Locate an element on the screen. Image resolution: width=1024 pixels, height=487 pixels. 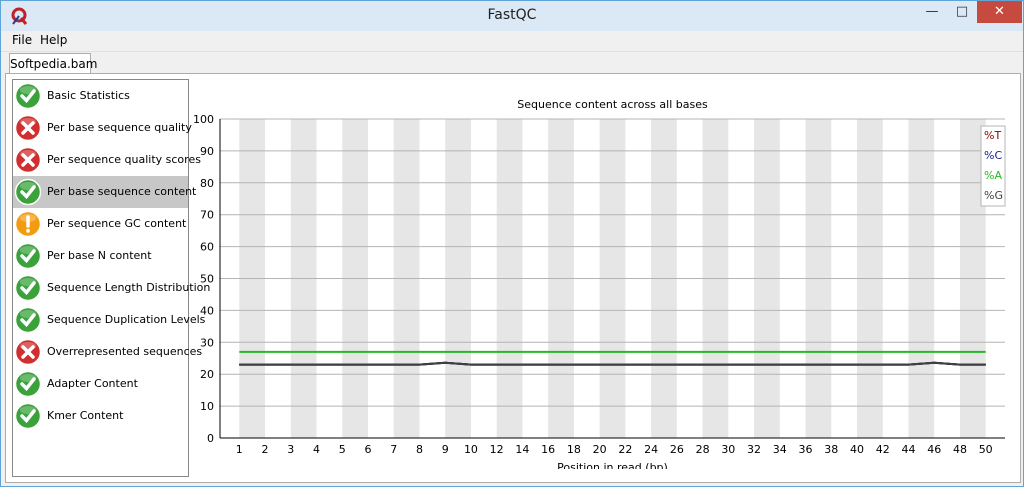
module-item: Per base sequence quality is located at coordinates (102, 128).